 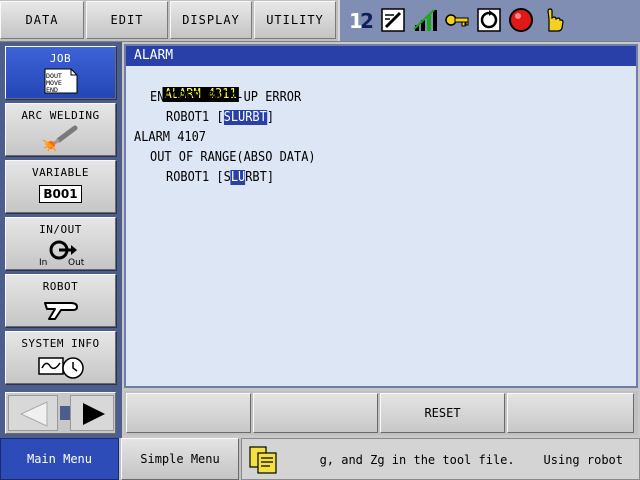 What do you see at coordinates (442, 413) in the screenshot?
I see `reset-button: RESET` at bounding box center [442, 413].